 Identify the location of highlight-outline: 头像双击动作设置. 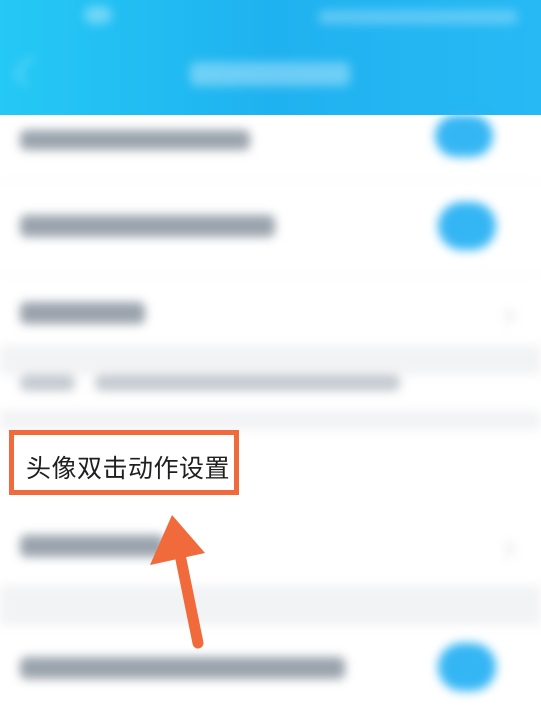
(124, 462).